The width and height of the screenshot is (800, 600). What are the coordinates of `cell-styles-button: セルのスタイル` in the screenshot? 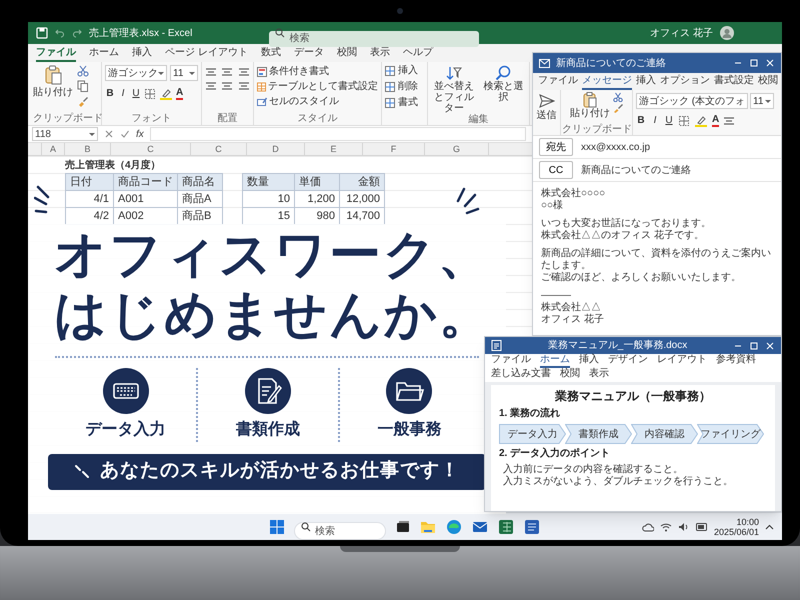 It's located at (317, 101).